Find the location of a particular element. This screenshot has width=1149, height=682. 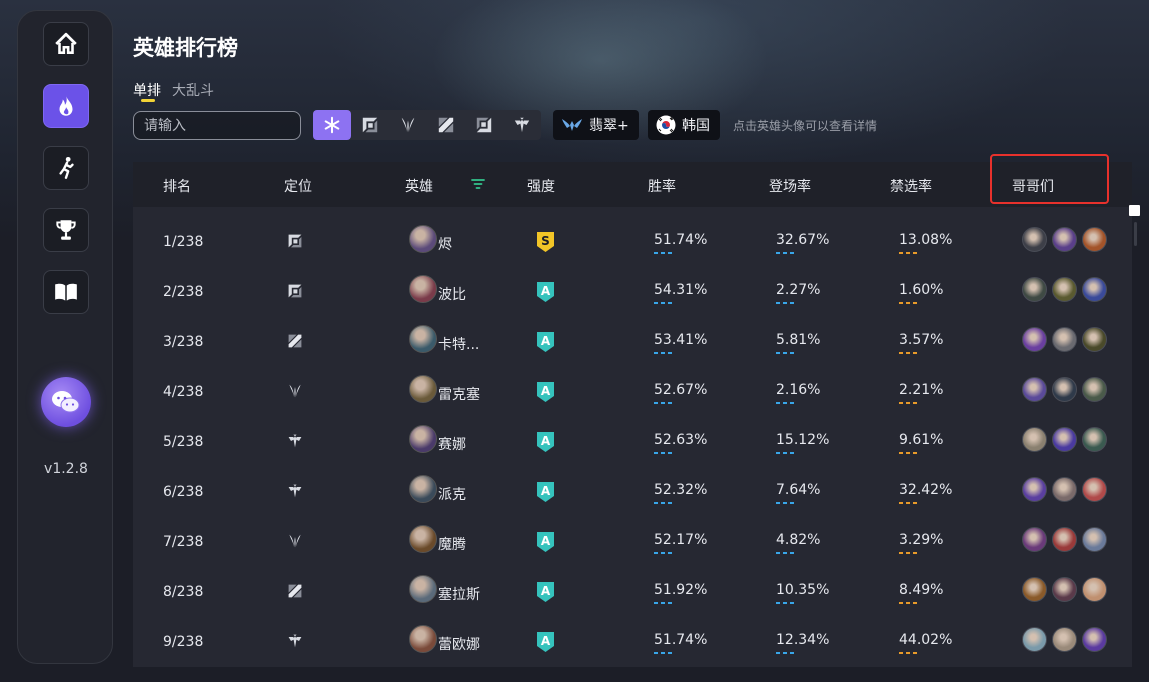

table-row: 5/238 赛娜 A 52.63% 15.12% 9.61% is located at coordinates (632, 442).